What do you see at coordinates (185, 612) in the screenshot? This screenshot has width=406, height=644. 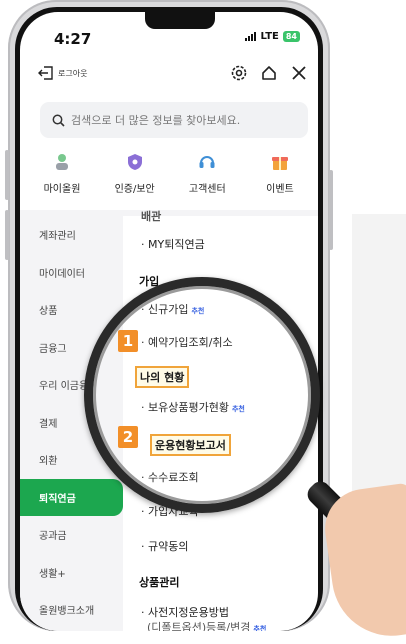 I see `menu-preset-method: · 사전지정운용방법` at bounding box center [185, 612].